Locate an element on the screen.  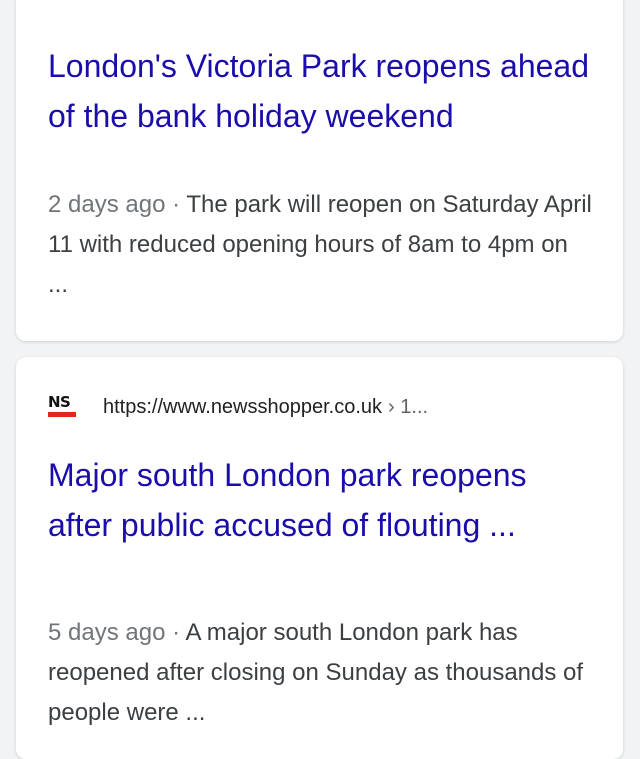
favicon-red-bar is located at coordinates (62, 414).